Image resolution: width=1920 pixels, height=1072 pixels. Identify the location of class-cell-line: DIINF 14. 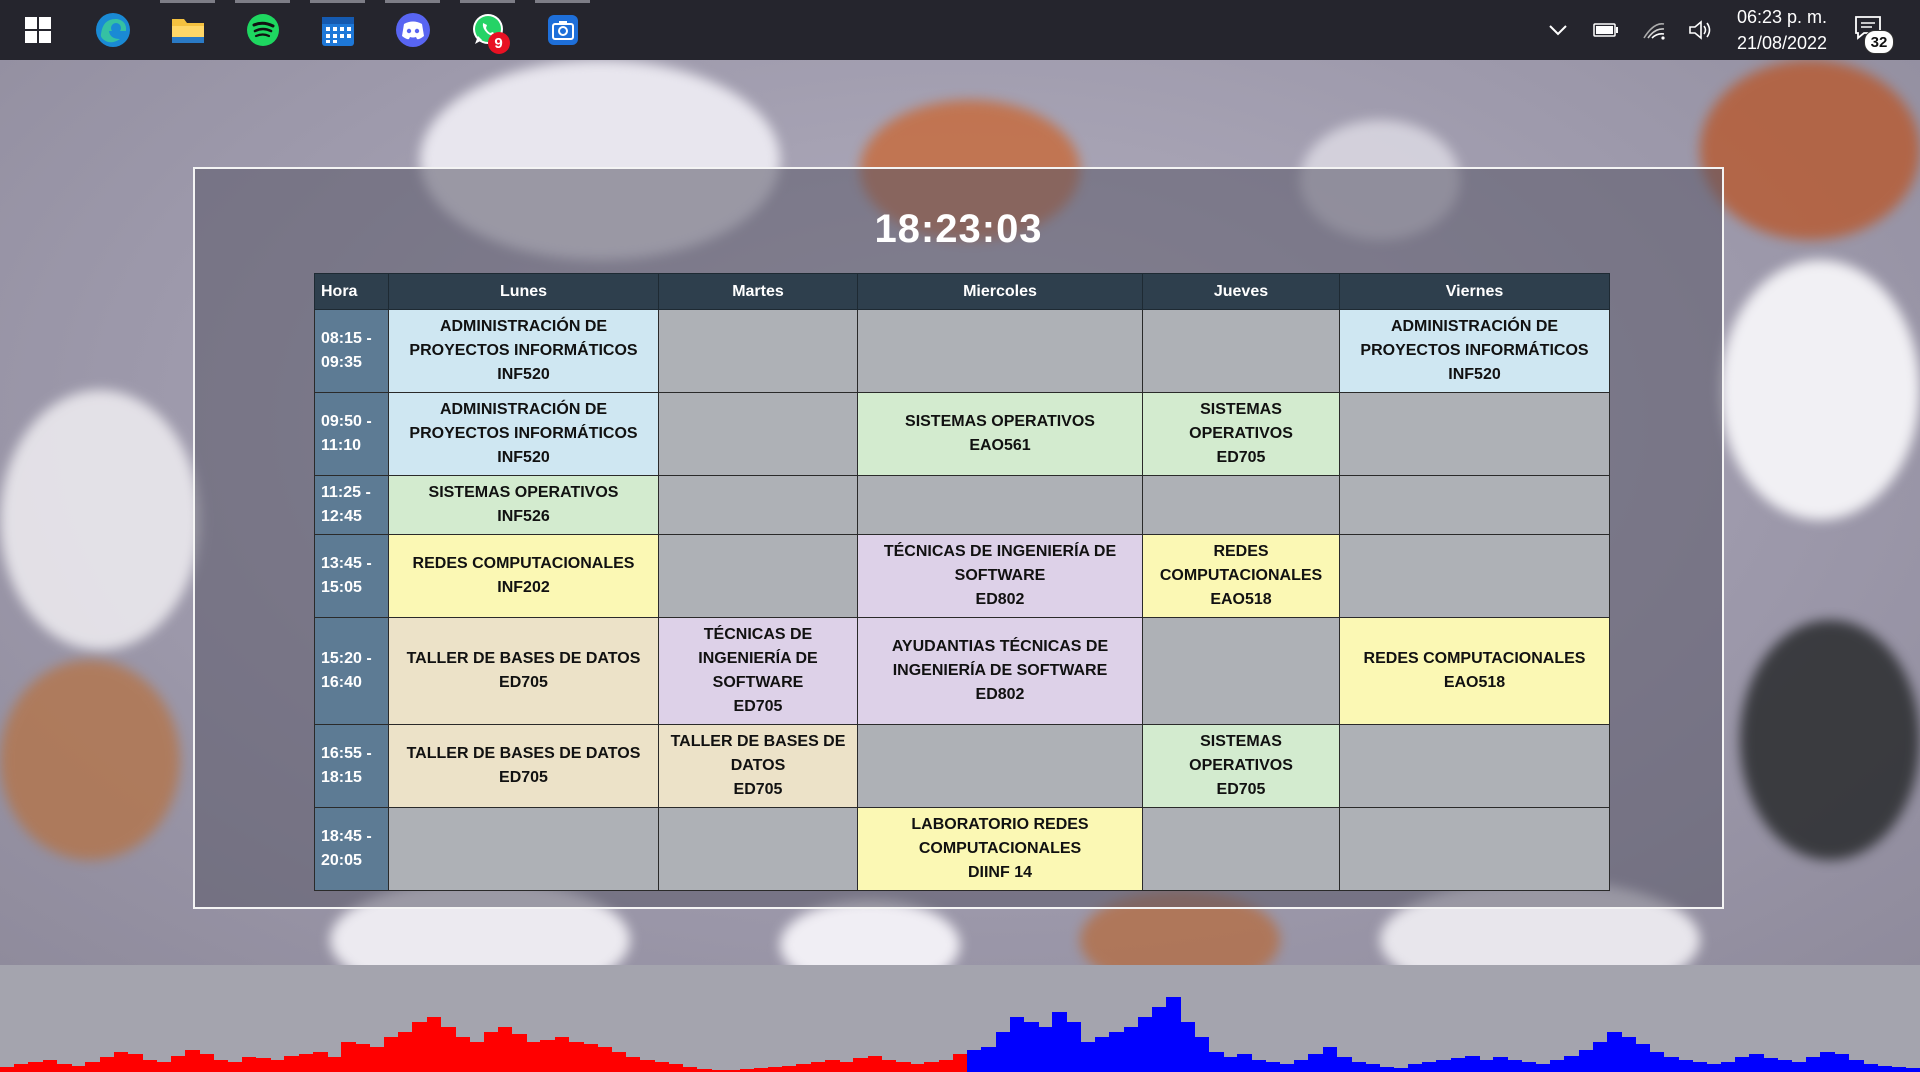
(999, 872).